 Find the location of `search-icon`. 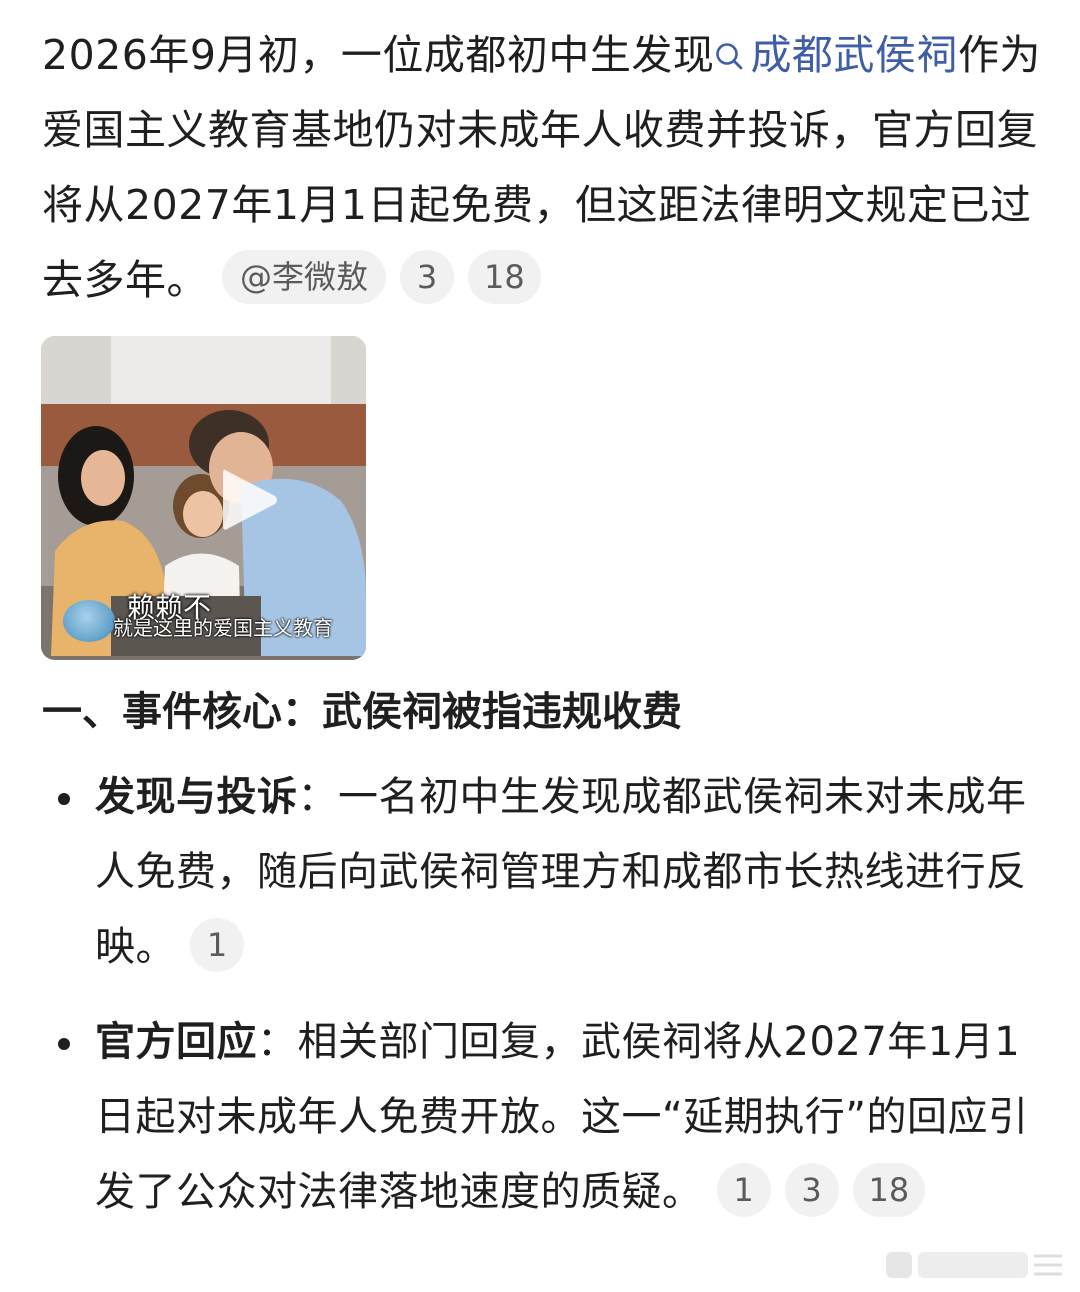

search-icon is located at coordinates (729, 56).